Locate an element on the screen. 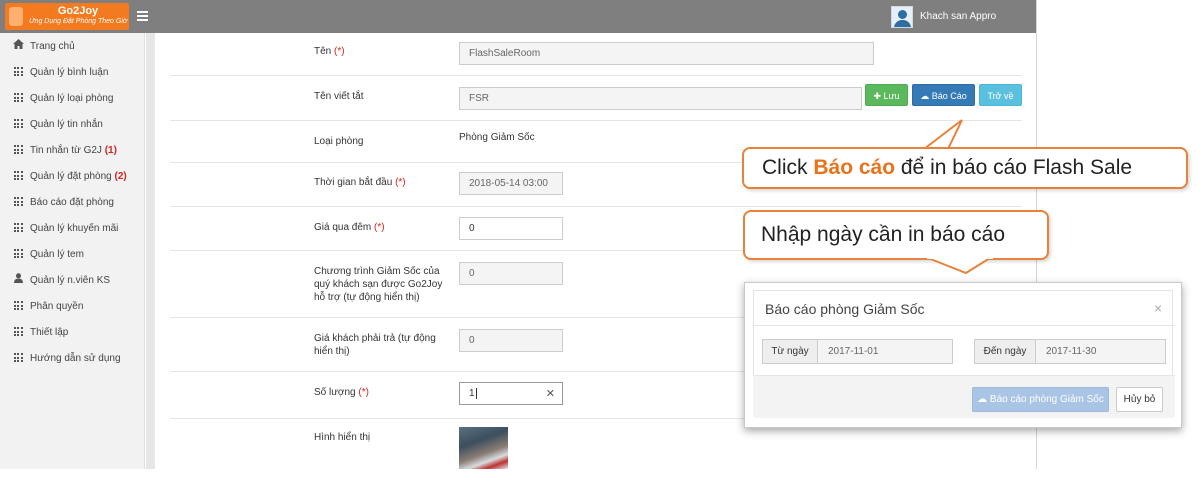 The image size is (1202, 494). sidebar-item-g2j-messages: Tin nhắn từ G2J (1) is located at coordinates (72, 150).